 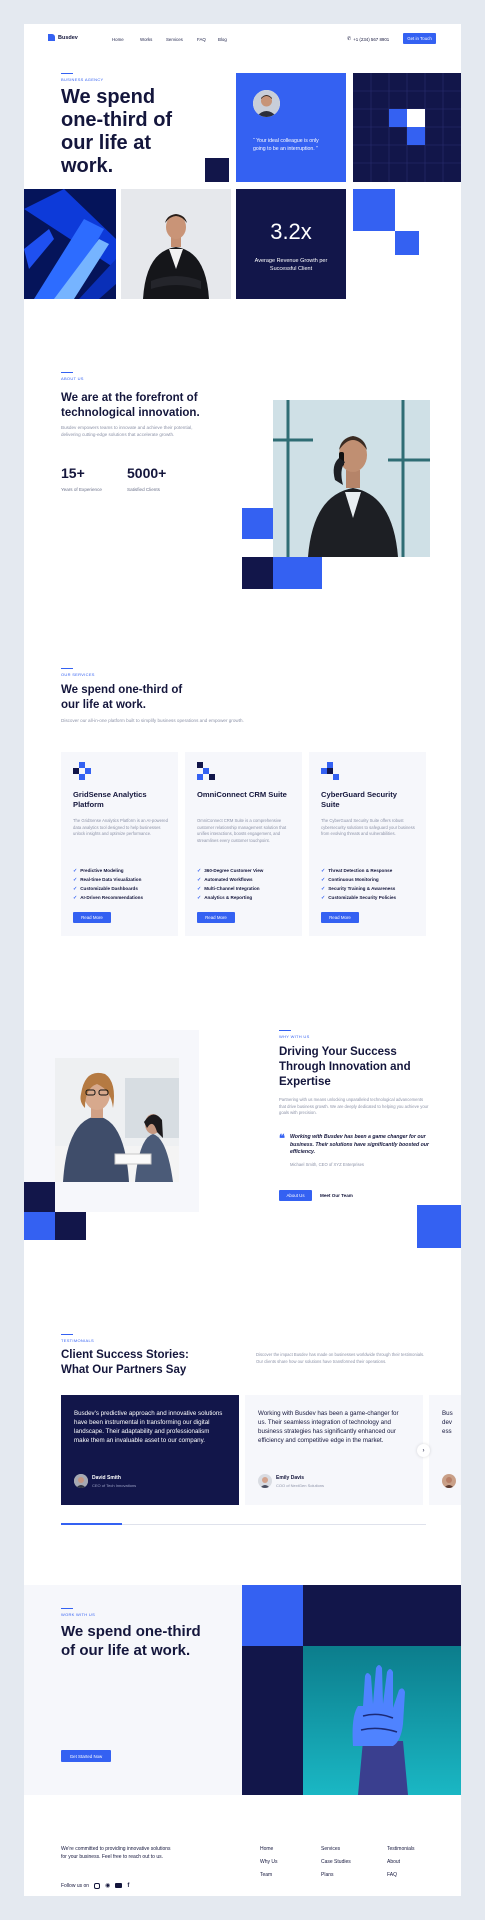 I want to click on about-eyebrow: ABOUT US, so click(x=72, y=376).